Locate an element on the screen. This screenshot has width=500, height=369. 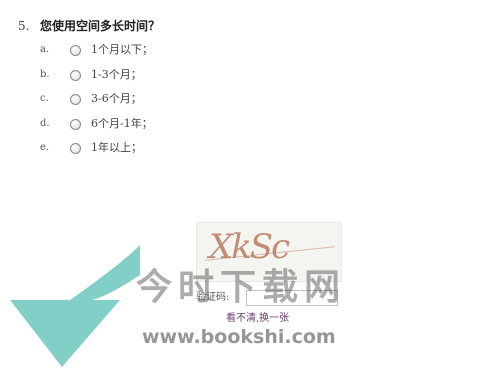
option-letter: a. is located at coordinates (45, 49).